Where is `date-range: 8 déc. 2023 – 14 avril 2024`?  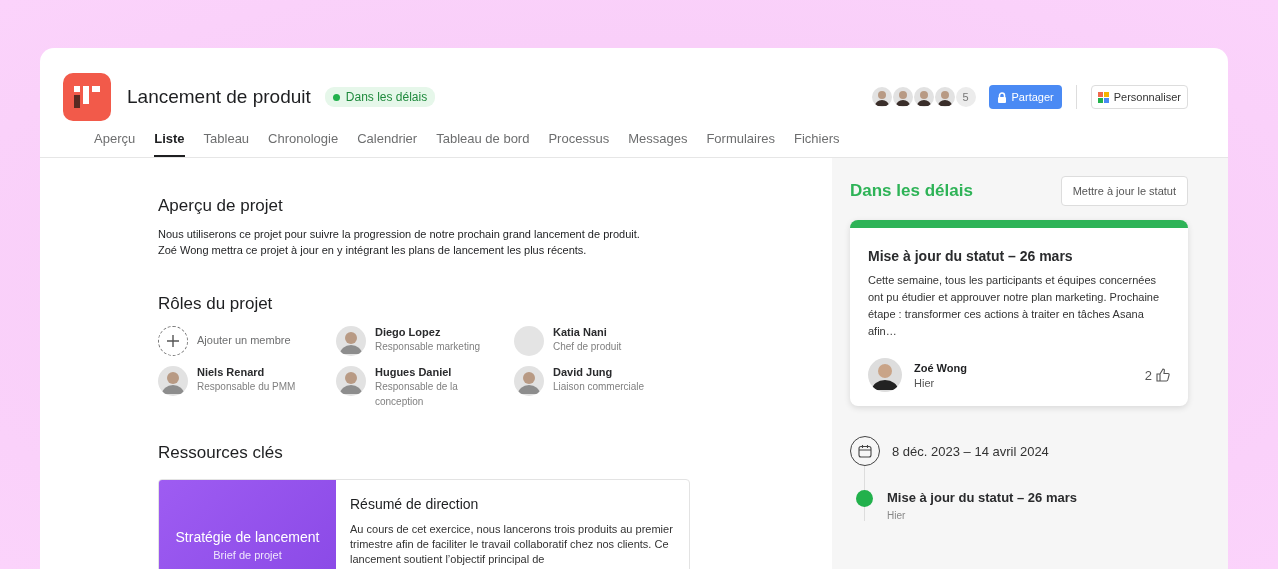 date-range: 8 déc. 2023 – 14 avril 2024 is located at coordinates (970, 451).